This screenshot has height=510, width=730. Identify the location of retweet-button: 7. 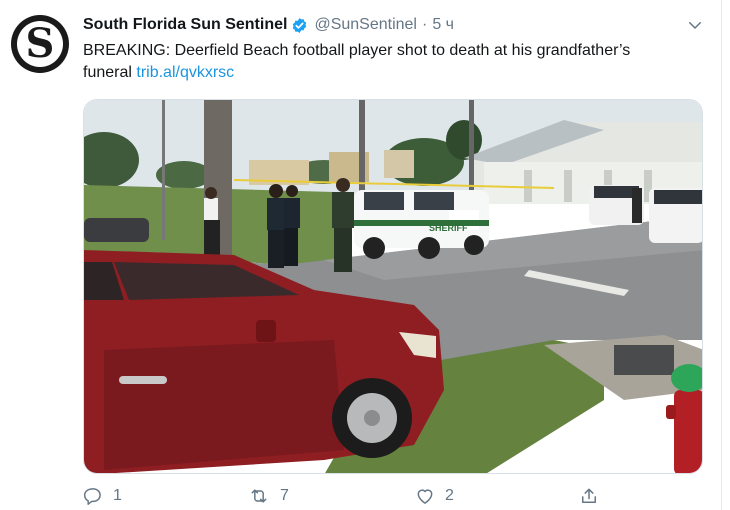
(268, 496).